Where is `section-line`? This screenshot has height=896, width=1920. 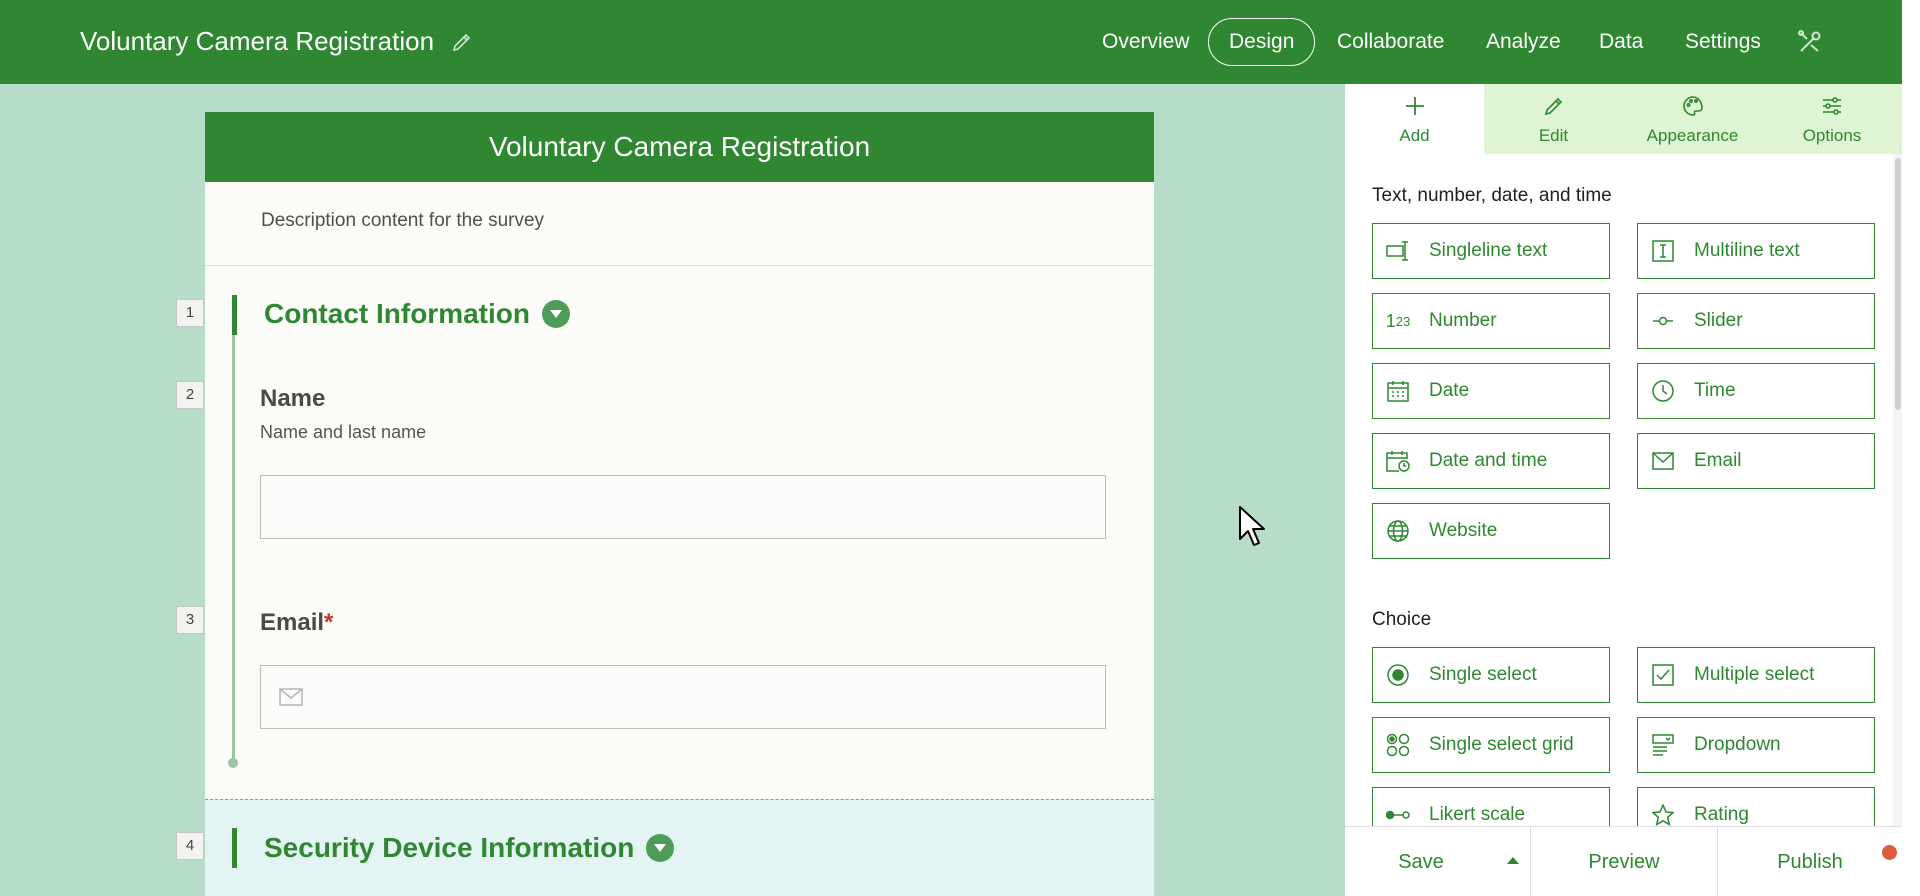
section-line is located at coordinates (233, 528).